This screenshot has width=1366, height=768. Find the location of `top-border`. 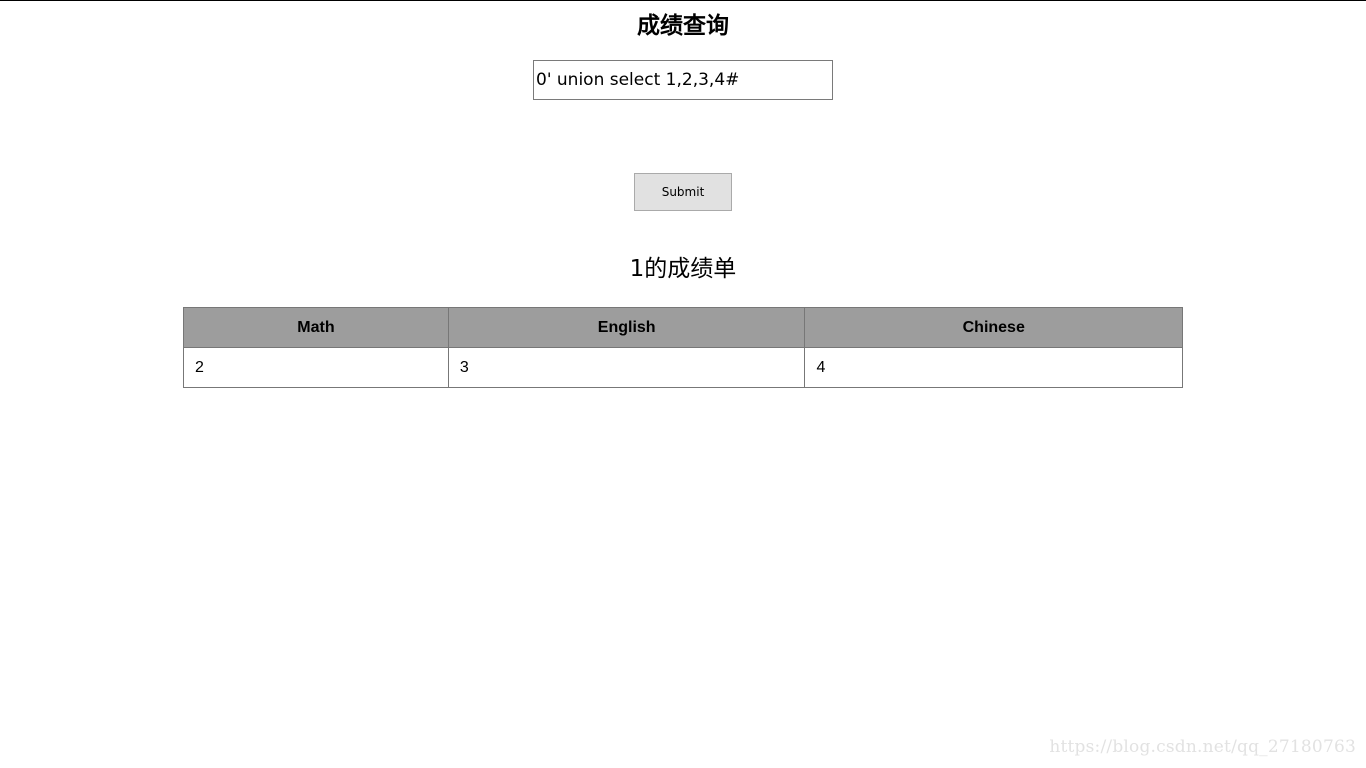

top-border is located at coordinates (683, 0).